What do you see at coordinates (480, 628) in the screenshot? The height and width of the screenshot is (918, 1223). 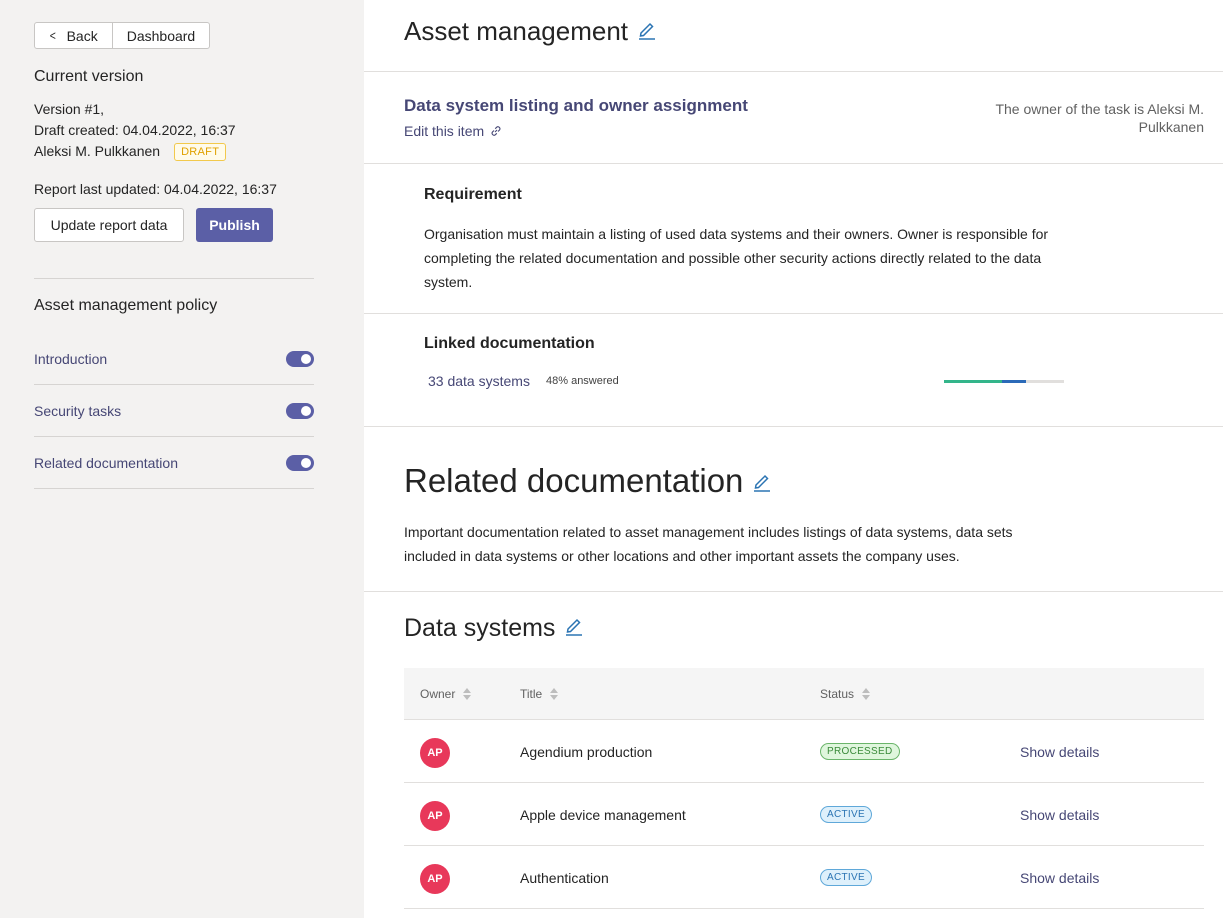 I see `data-systems-title: Data systems` at bounding box center [480, 628].